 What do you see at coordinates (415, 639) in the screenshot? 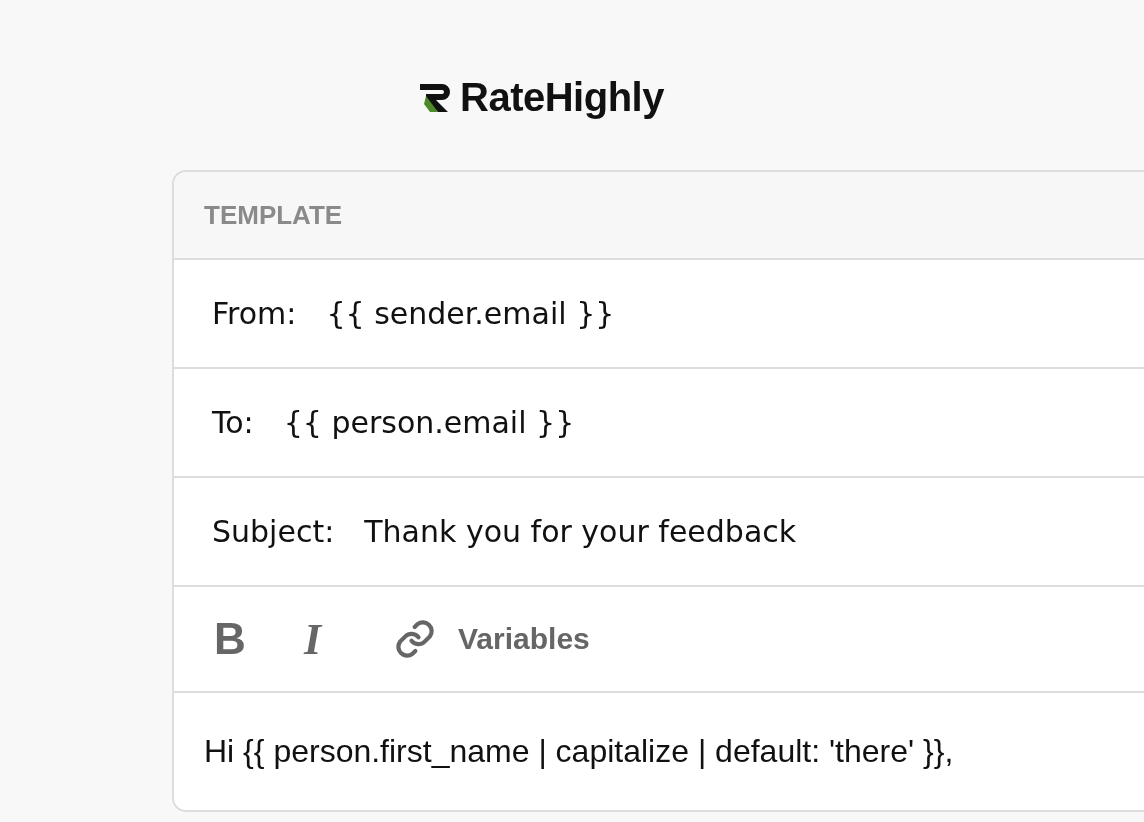
I see `link-icon` at bounding box center [415, 639].